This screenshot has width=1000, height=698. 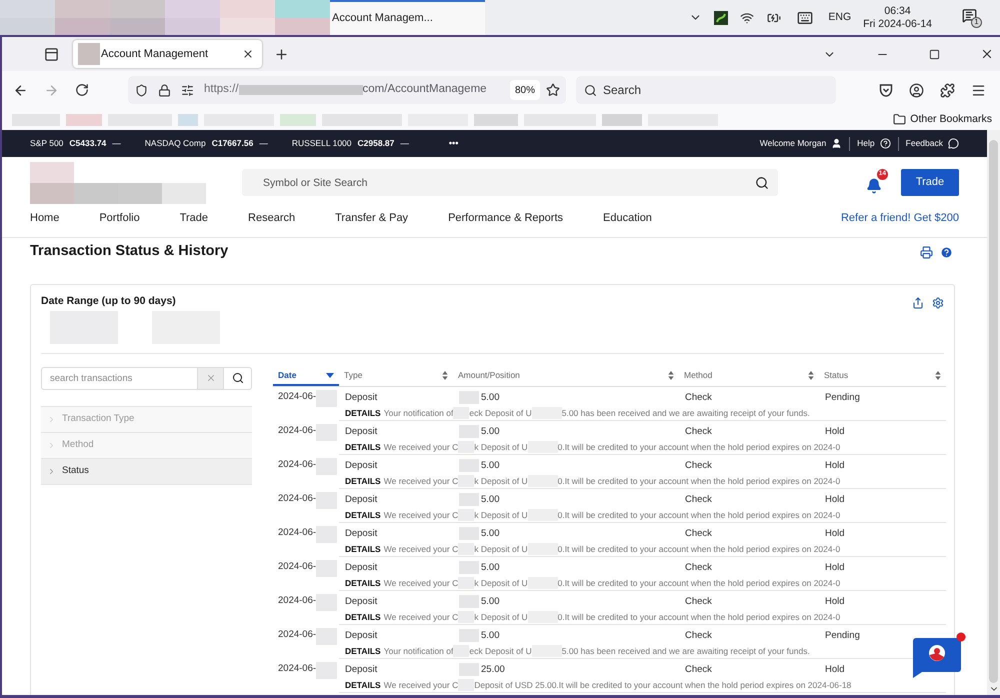 What do you see at coordinates (699, 616) in the screenshot?
I see `details-text: 0.It will be credited to your account when the hold period expires on 2024-0` at bounding box center [699, 616].